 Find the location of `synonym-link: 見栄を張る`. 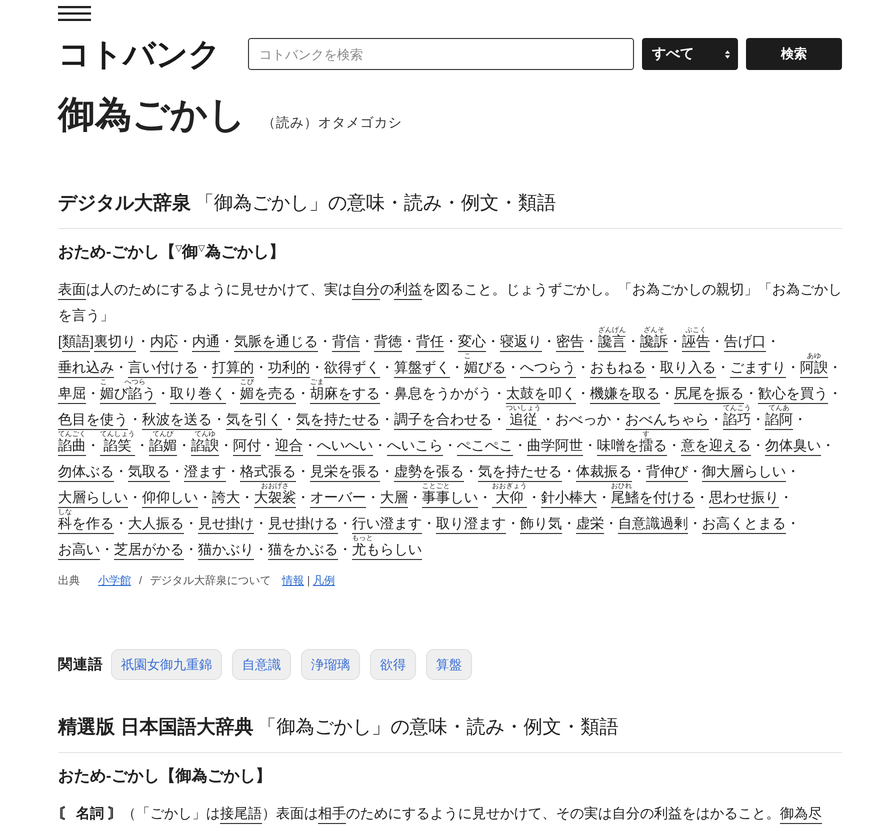

synonym-link: 見栄を張る is located at coordinates (345, 473).